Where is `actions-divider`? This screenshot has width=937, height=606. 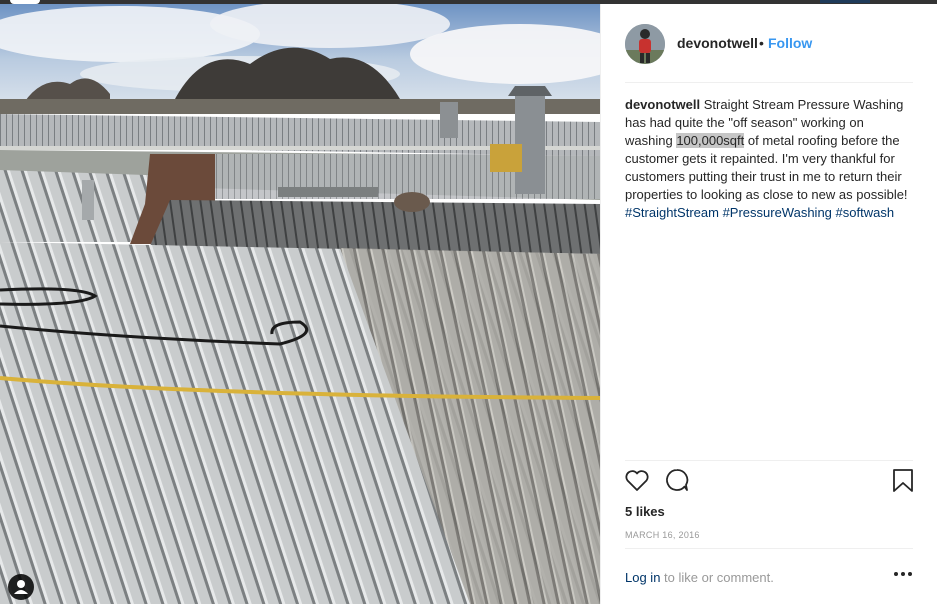 actions-divider is located at coordinates (769, 460).